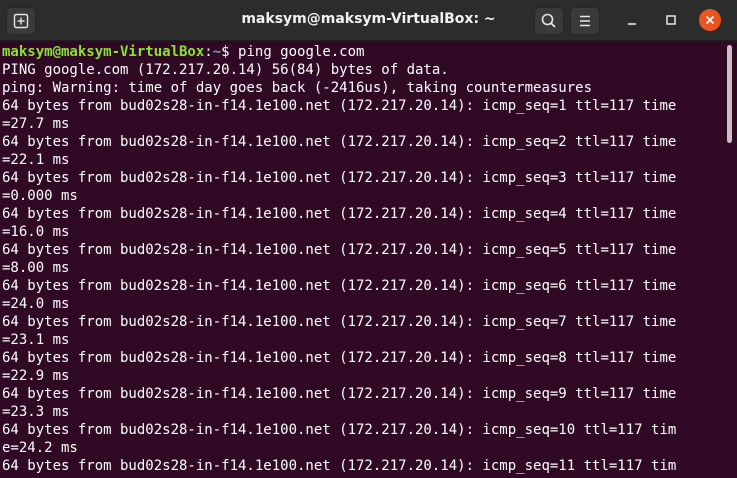  Describe the element at coordinates (40, 196) in the screenshot. I see `output-line: =0.000 ms` at that location.